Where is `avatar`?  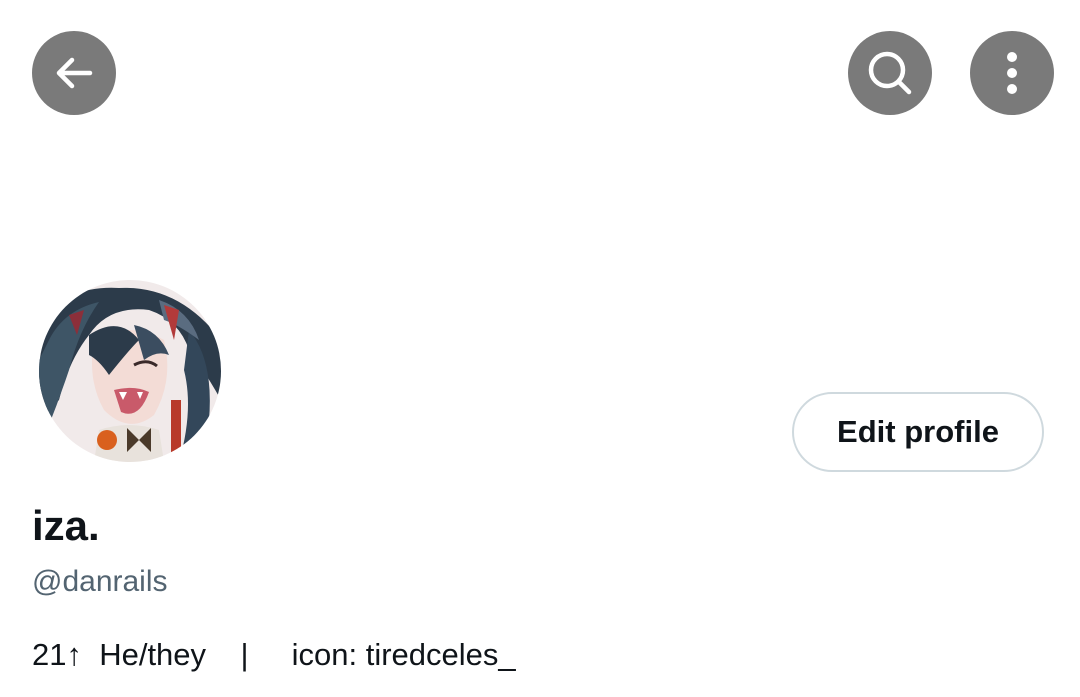 avatar is located at coordinates (130, 371).